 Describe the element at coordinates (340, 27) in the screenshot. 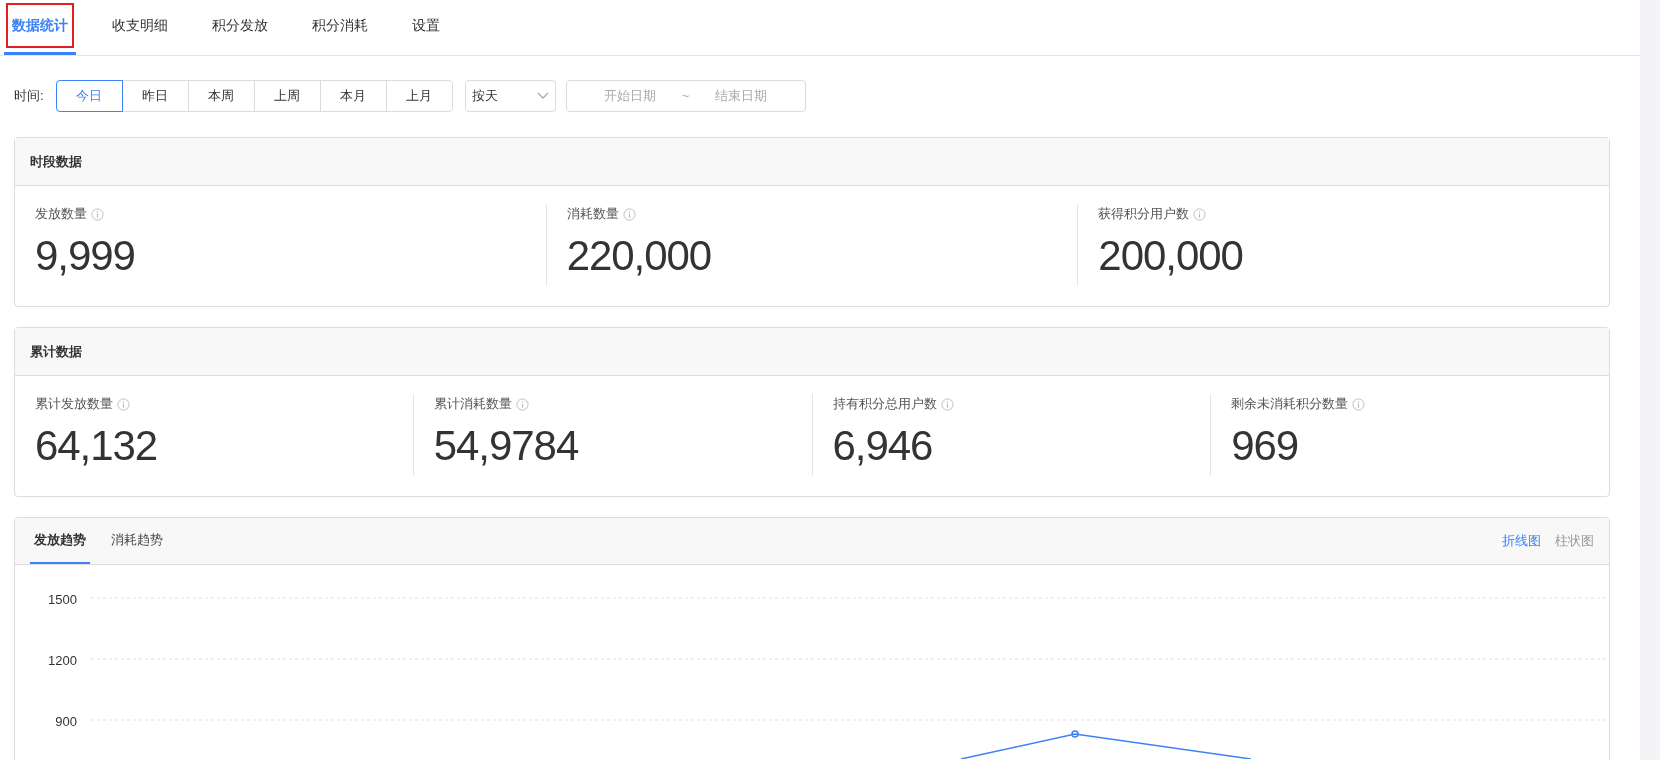

I see `nav-tab: 积分消耗` at that location.